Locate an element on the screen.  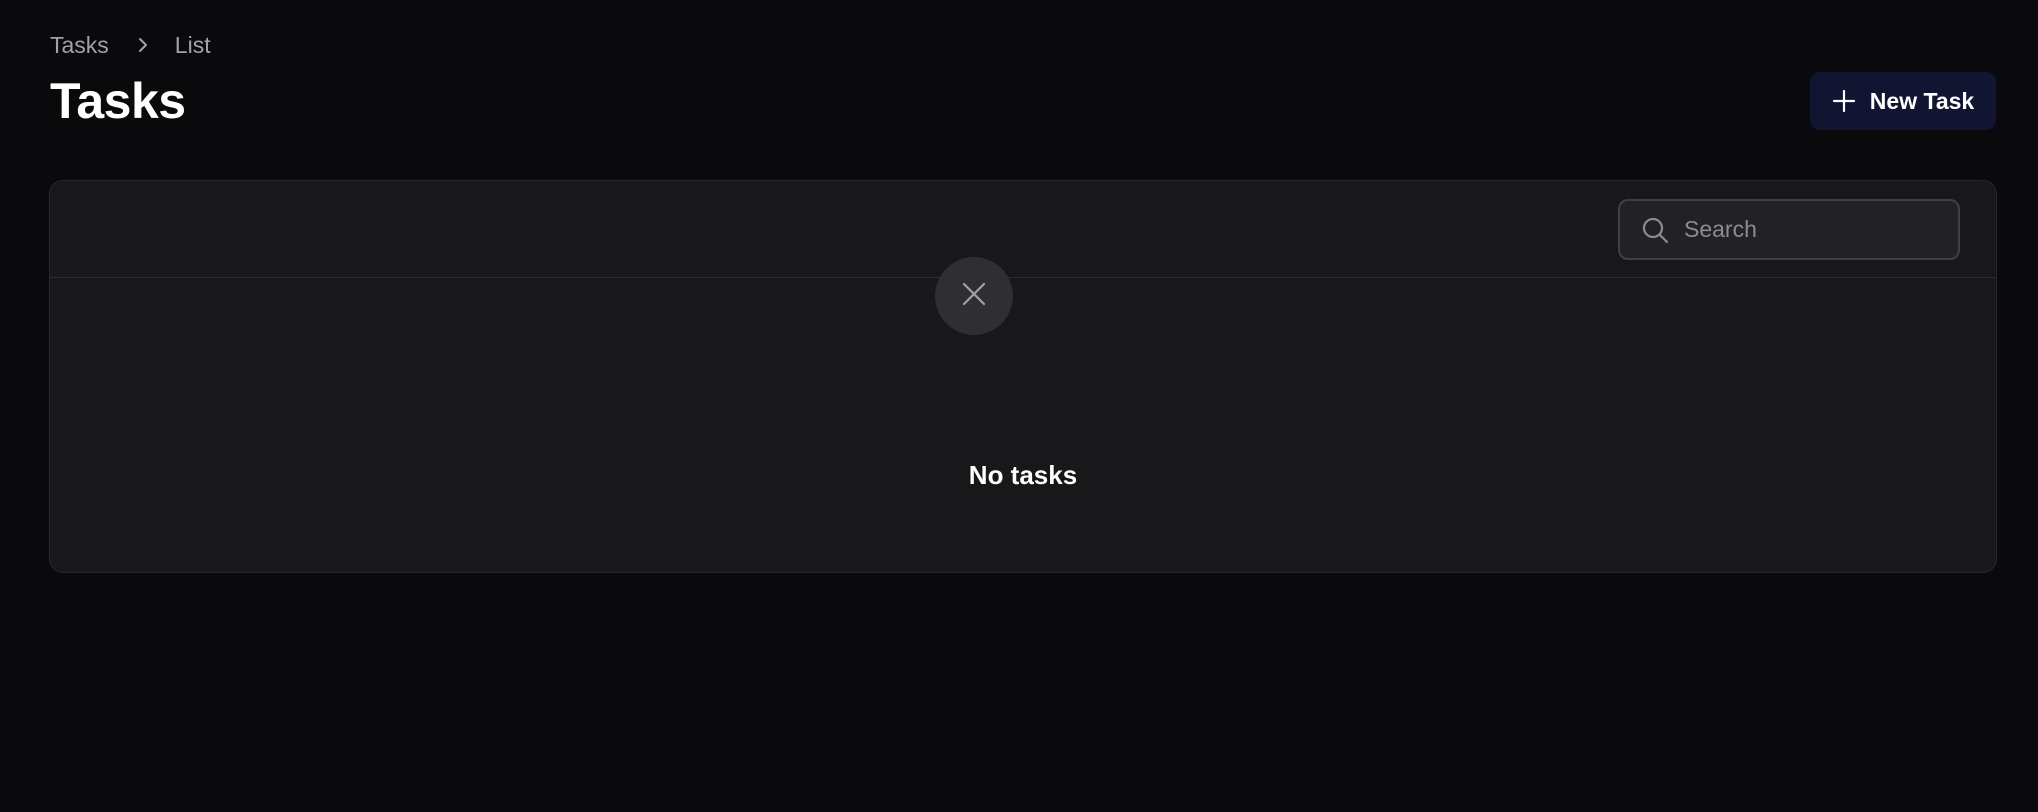
empty-state-icon-circle is located at coordinates (974, 296).